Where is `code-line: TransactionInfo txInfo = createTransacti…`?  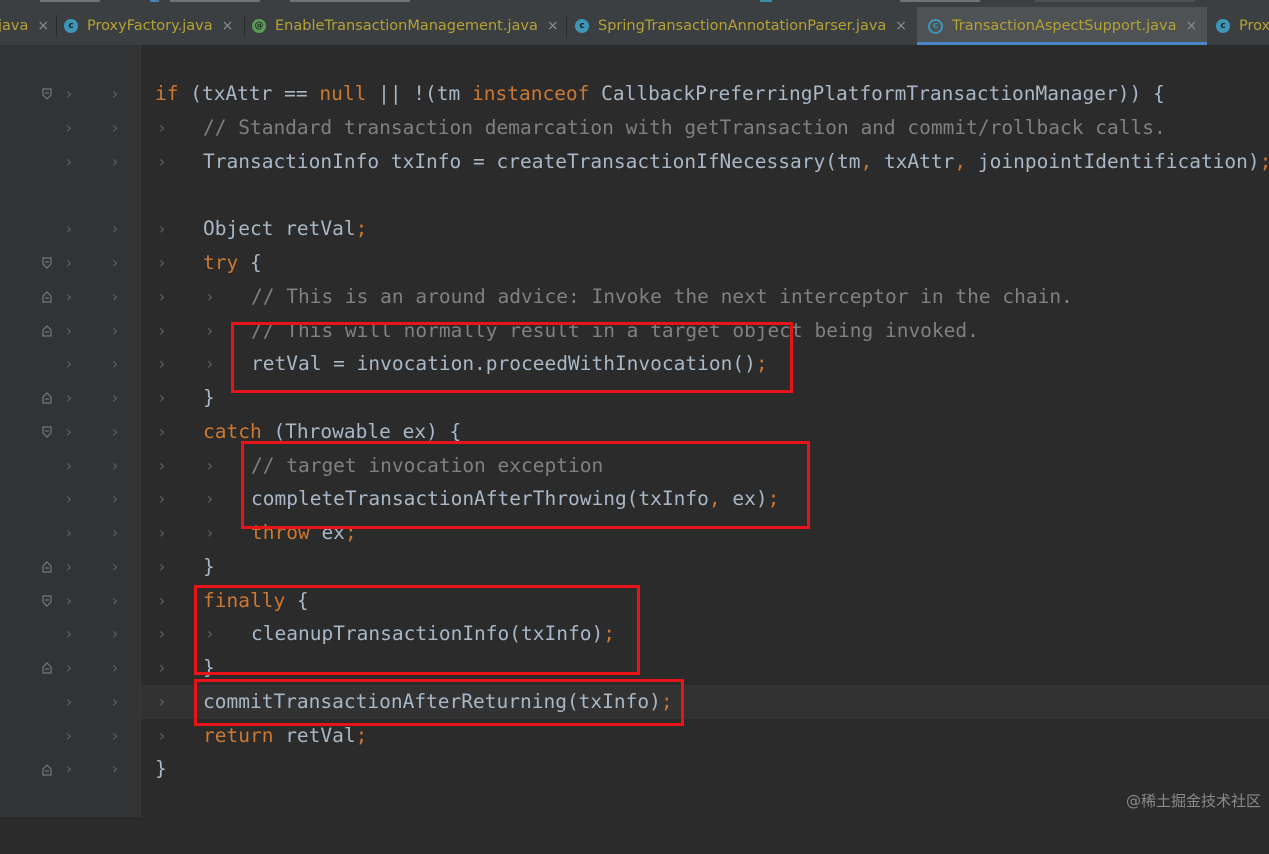 code-line: TransactionInfo txInfo = createTransacti… is located at coordinates (736, 161).